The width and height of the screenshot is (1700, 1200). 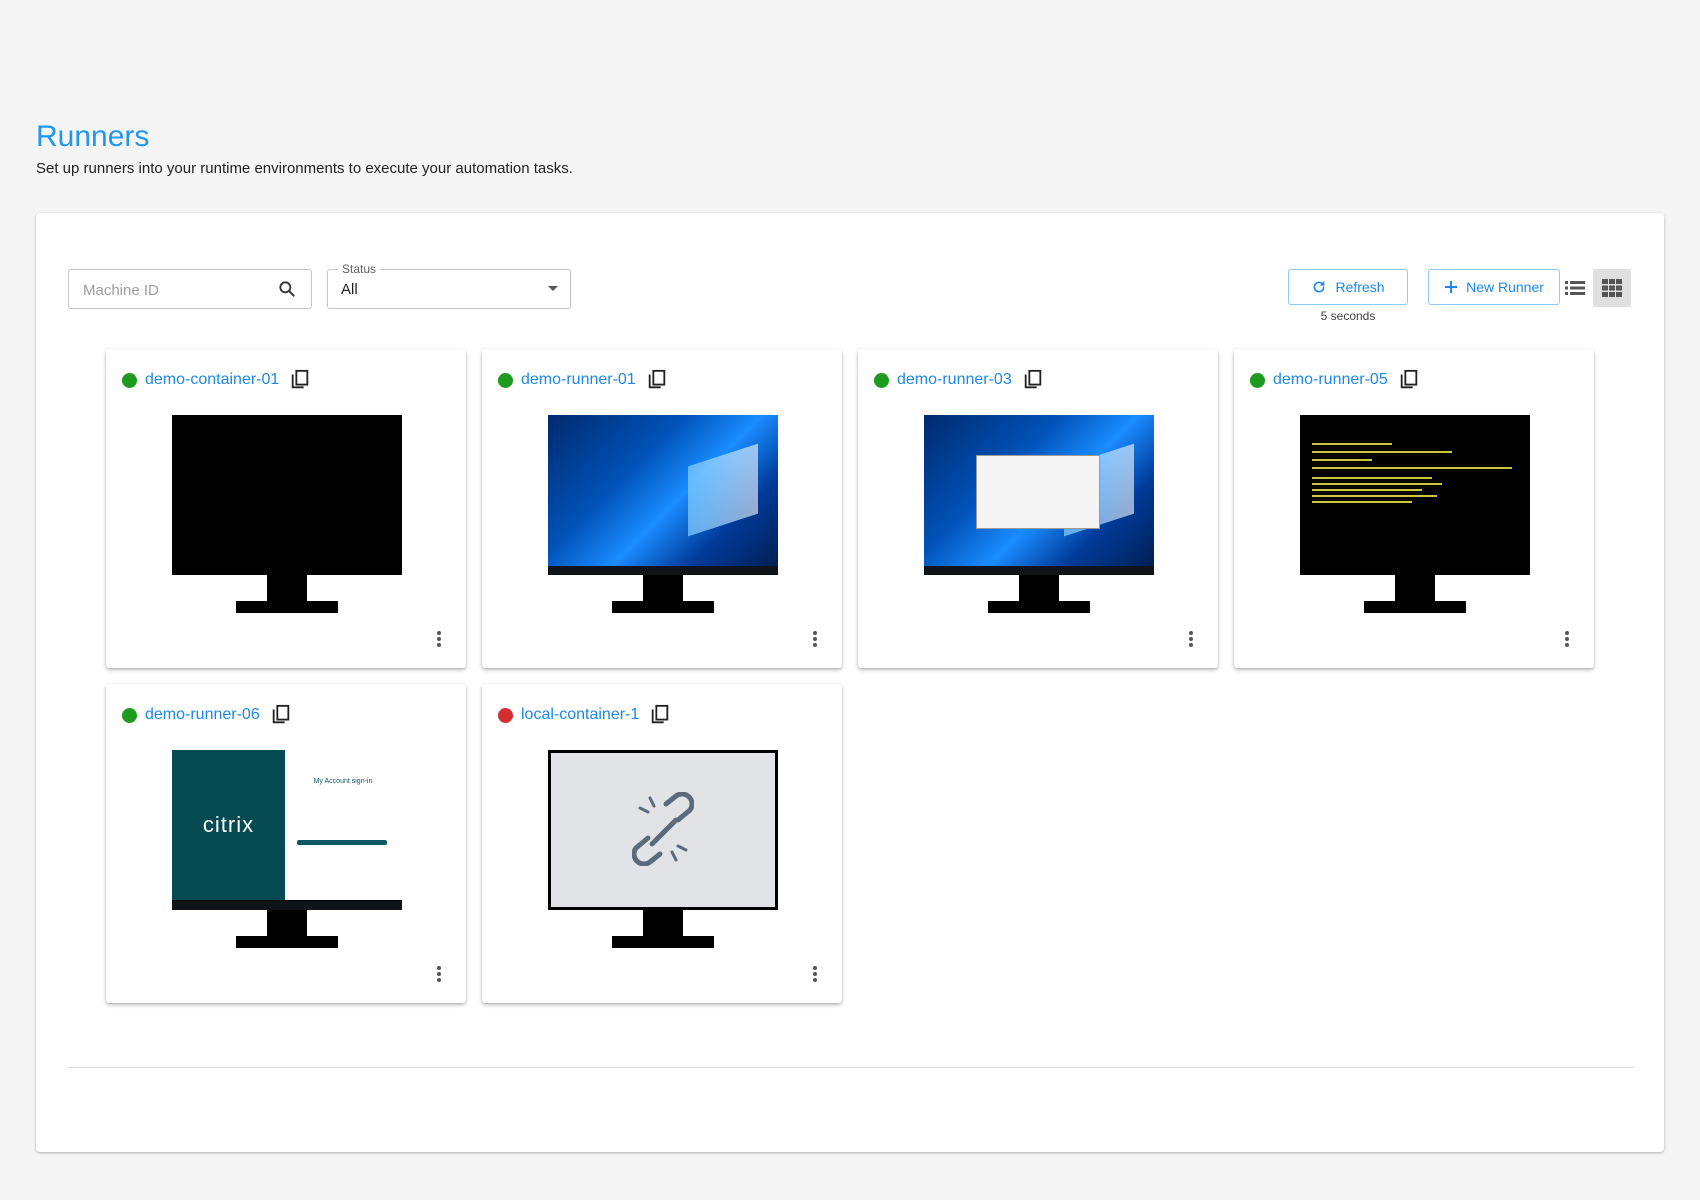 I want to click on screen-disconnected, so click(x=663, y=830).